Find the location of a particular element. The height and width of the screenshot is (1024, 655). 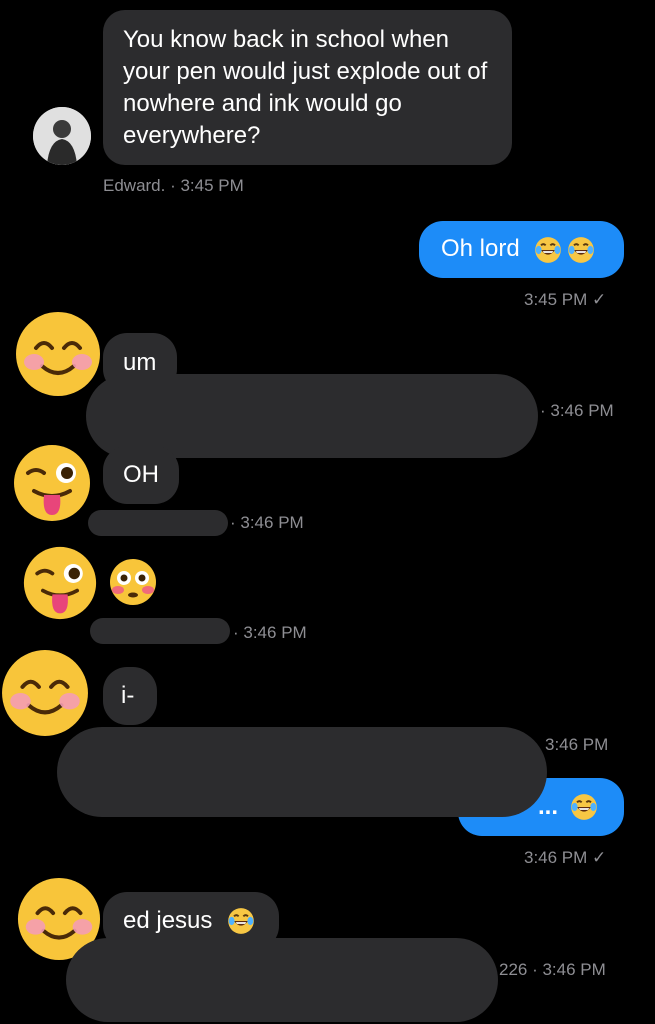

message-bubble-outgoing: Oh lord is located at coordinates (521, 249).